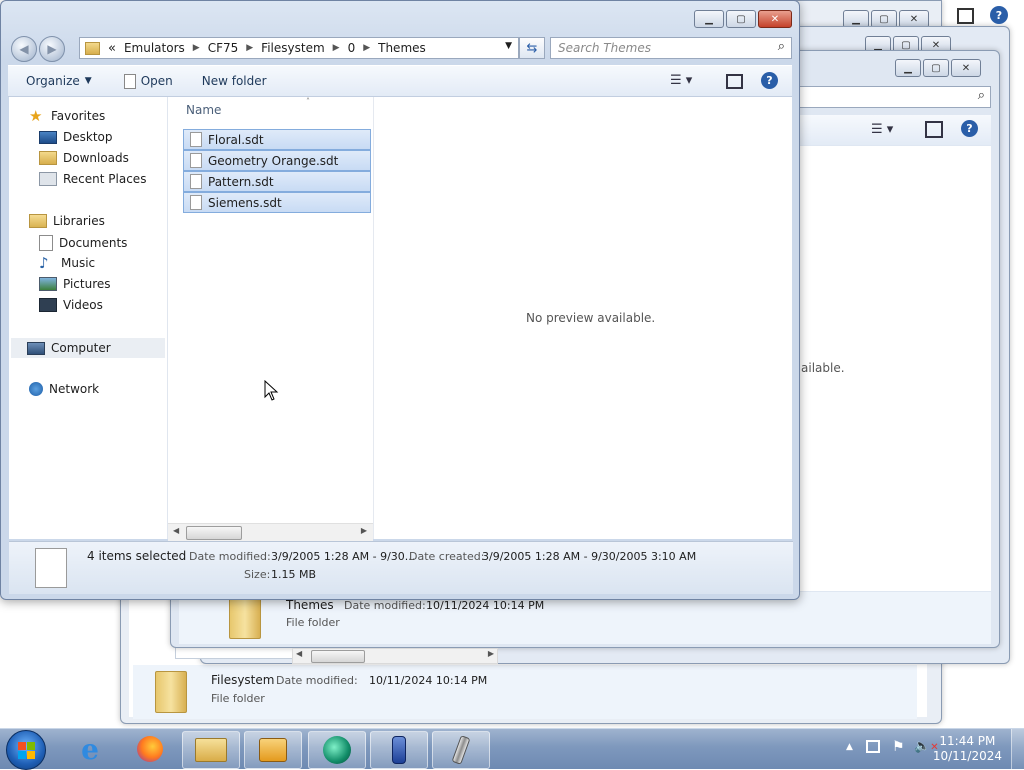 The height and width of the screenshot is (770, 1024). What do you see at coordinates (154, 48) in the screenshot?
I see `breadcrumb-item-emulators: Emulators` at bounding box center [154, 48].